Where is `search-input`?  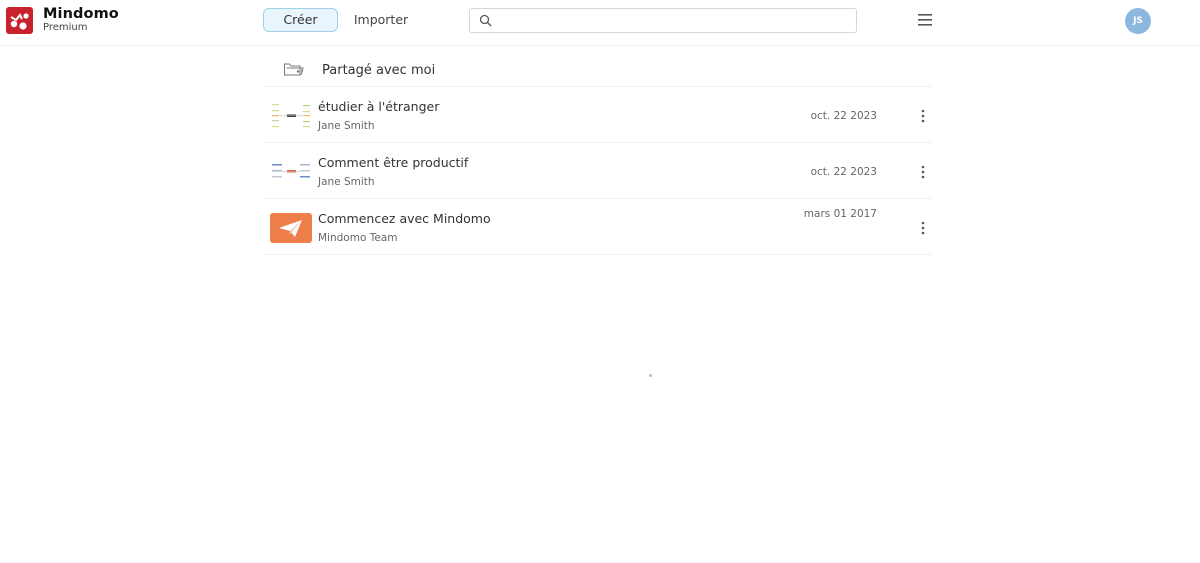
search-input is located at coordinates (675, 20).